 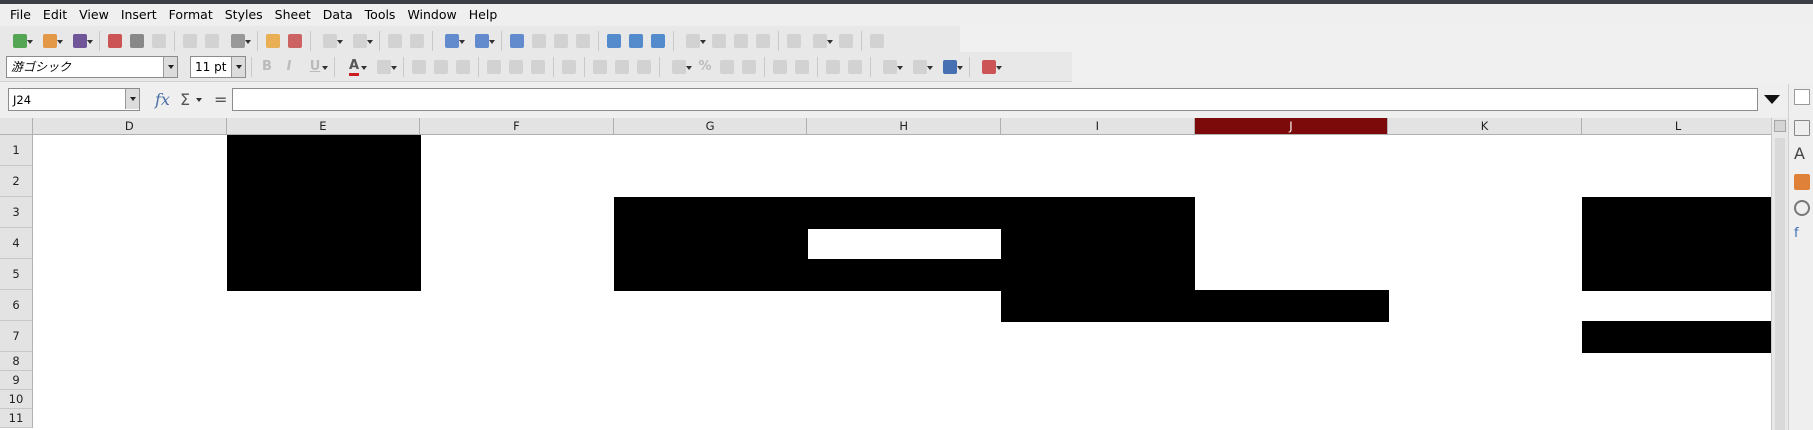 I want to click on merge-cells-icon, so click(x=622, y=67).